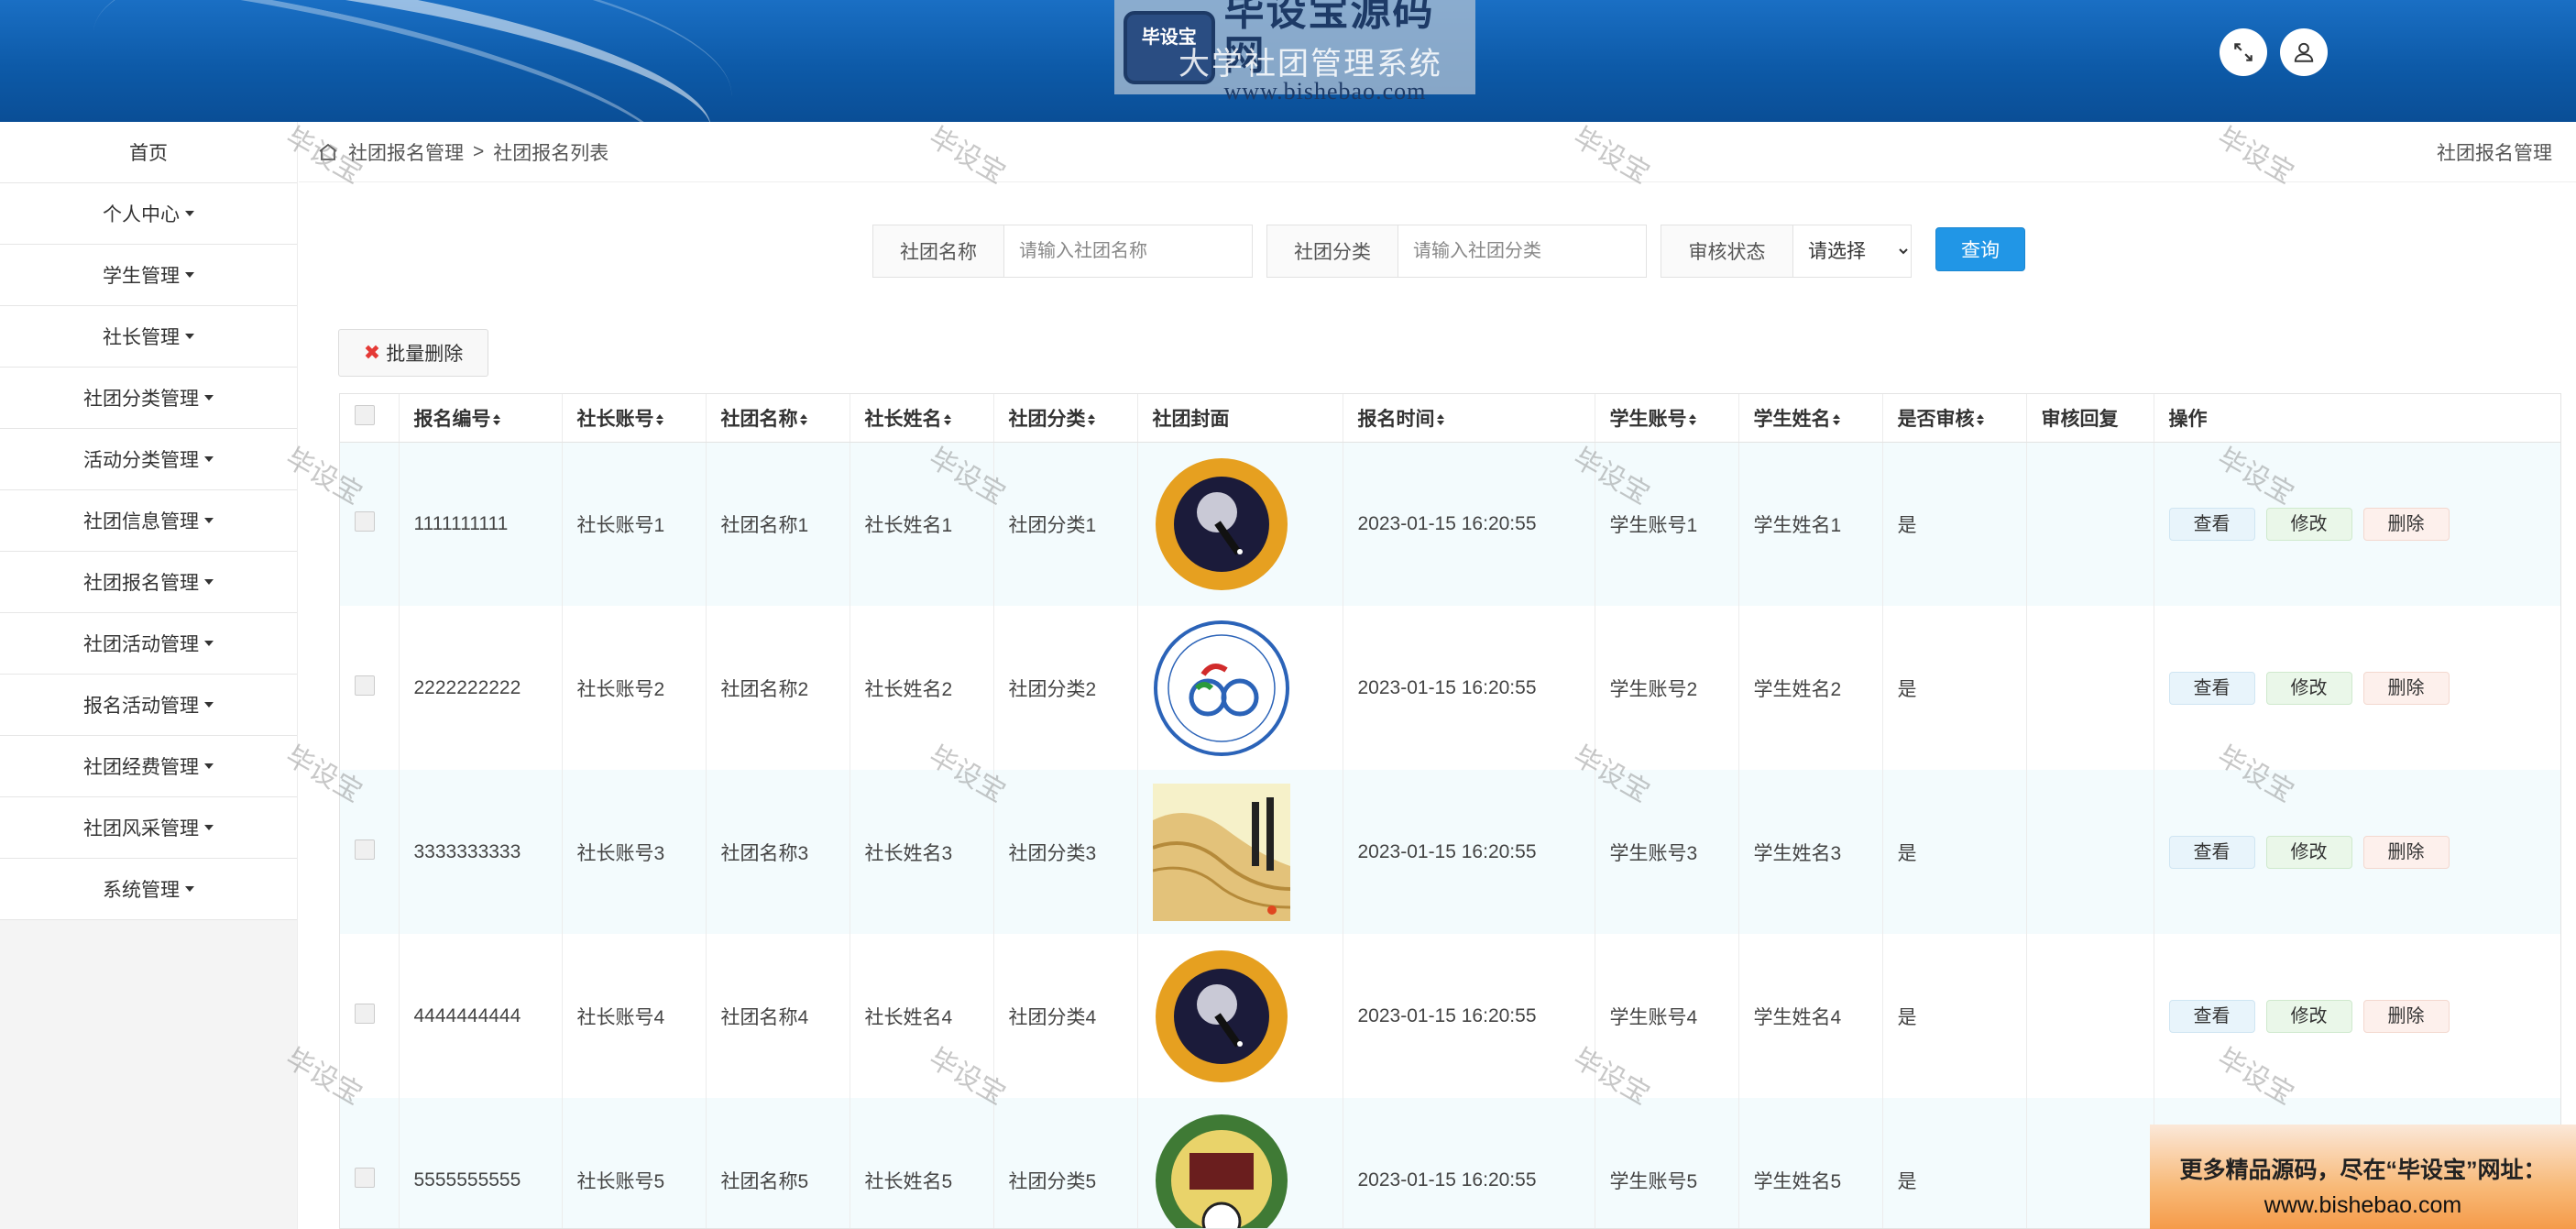  Describe the element at coordinates (189, 336) in the screenshot. I see `caret-down-icon` at that location.